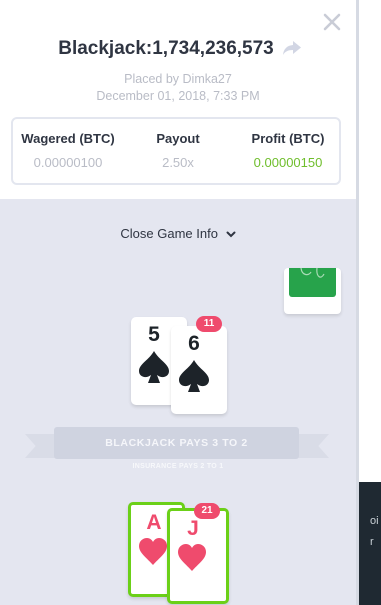 Image resolution: width=381 pixels, height=605 pixels. I want to click on payout-label: Payout, so click(178, 138).